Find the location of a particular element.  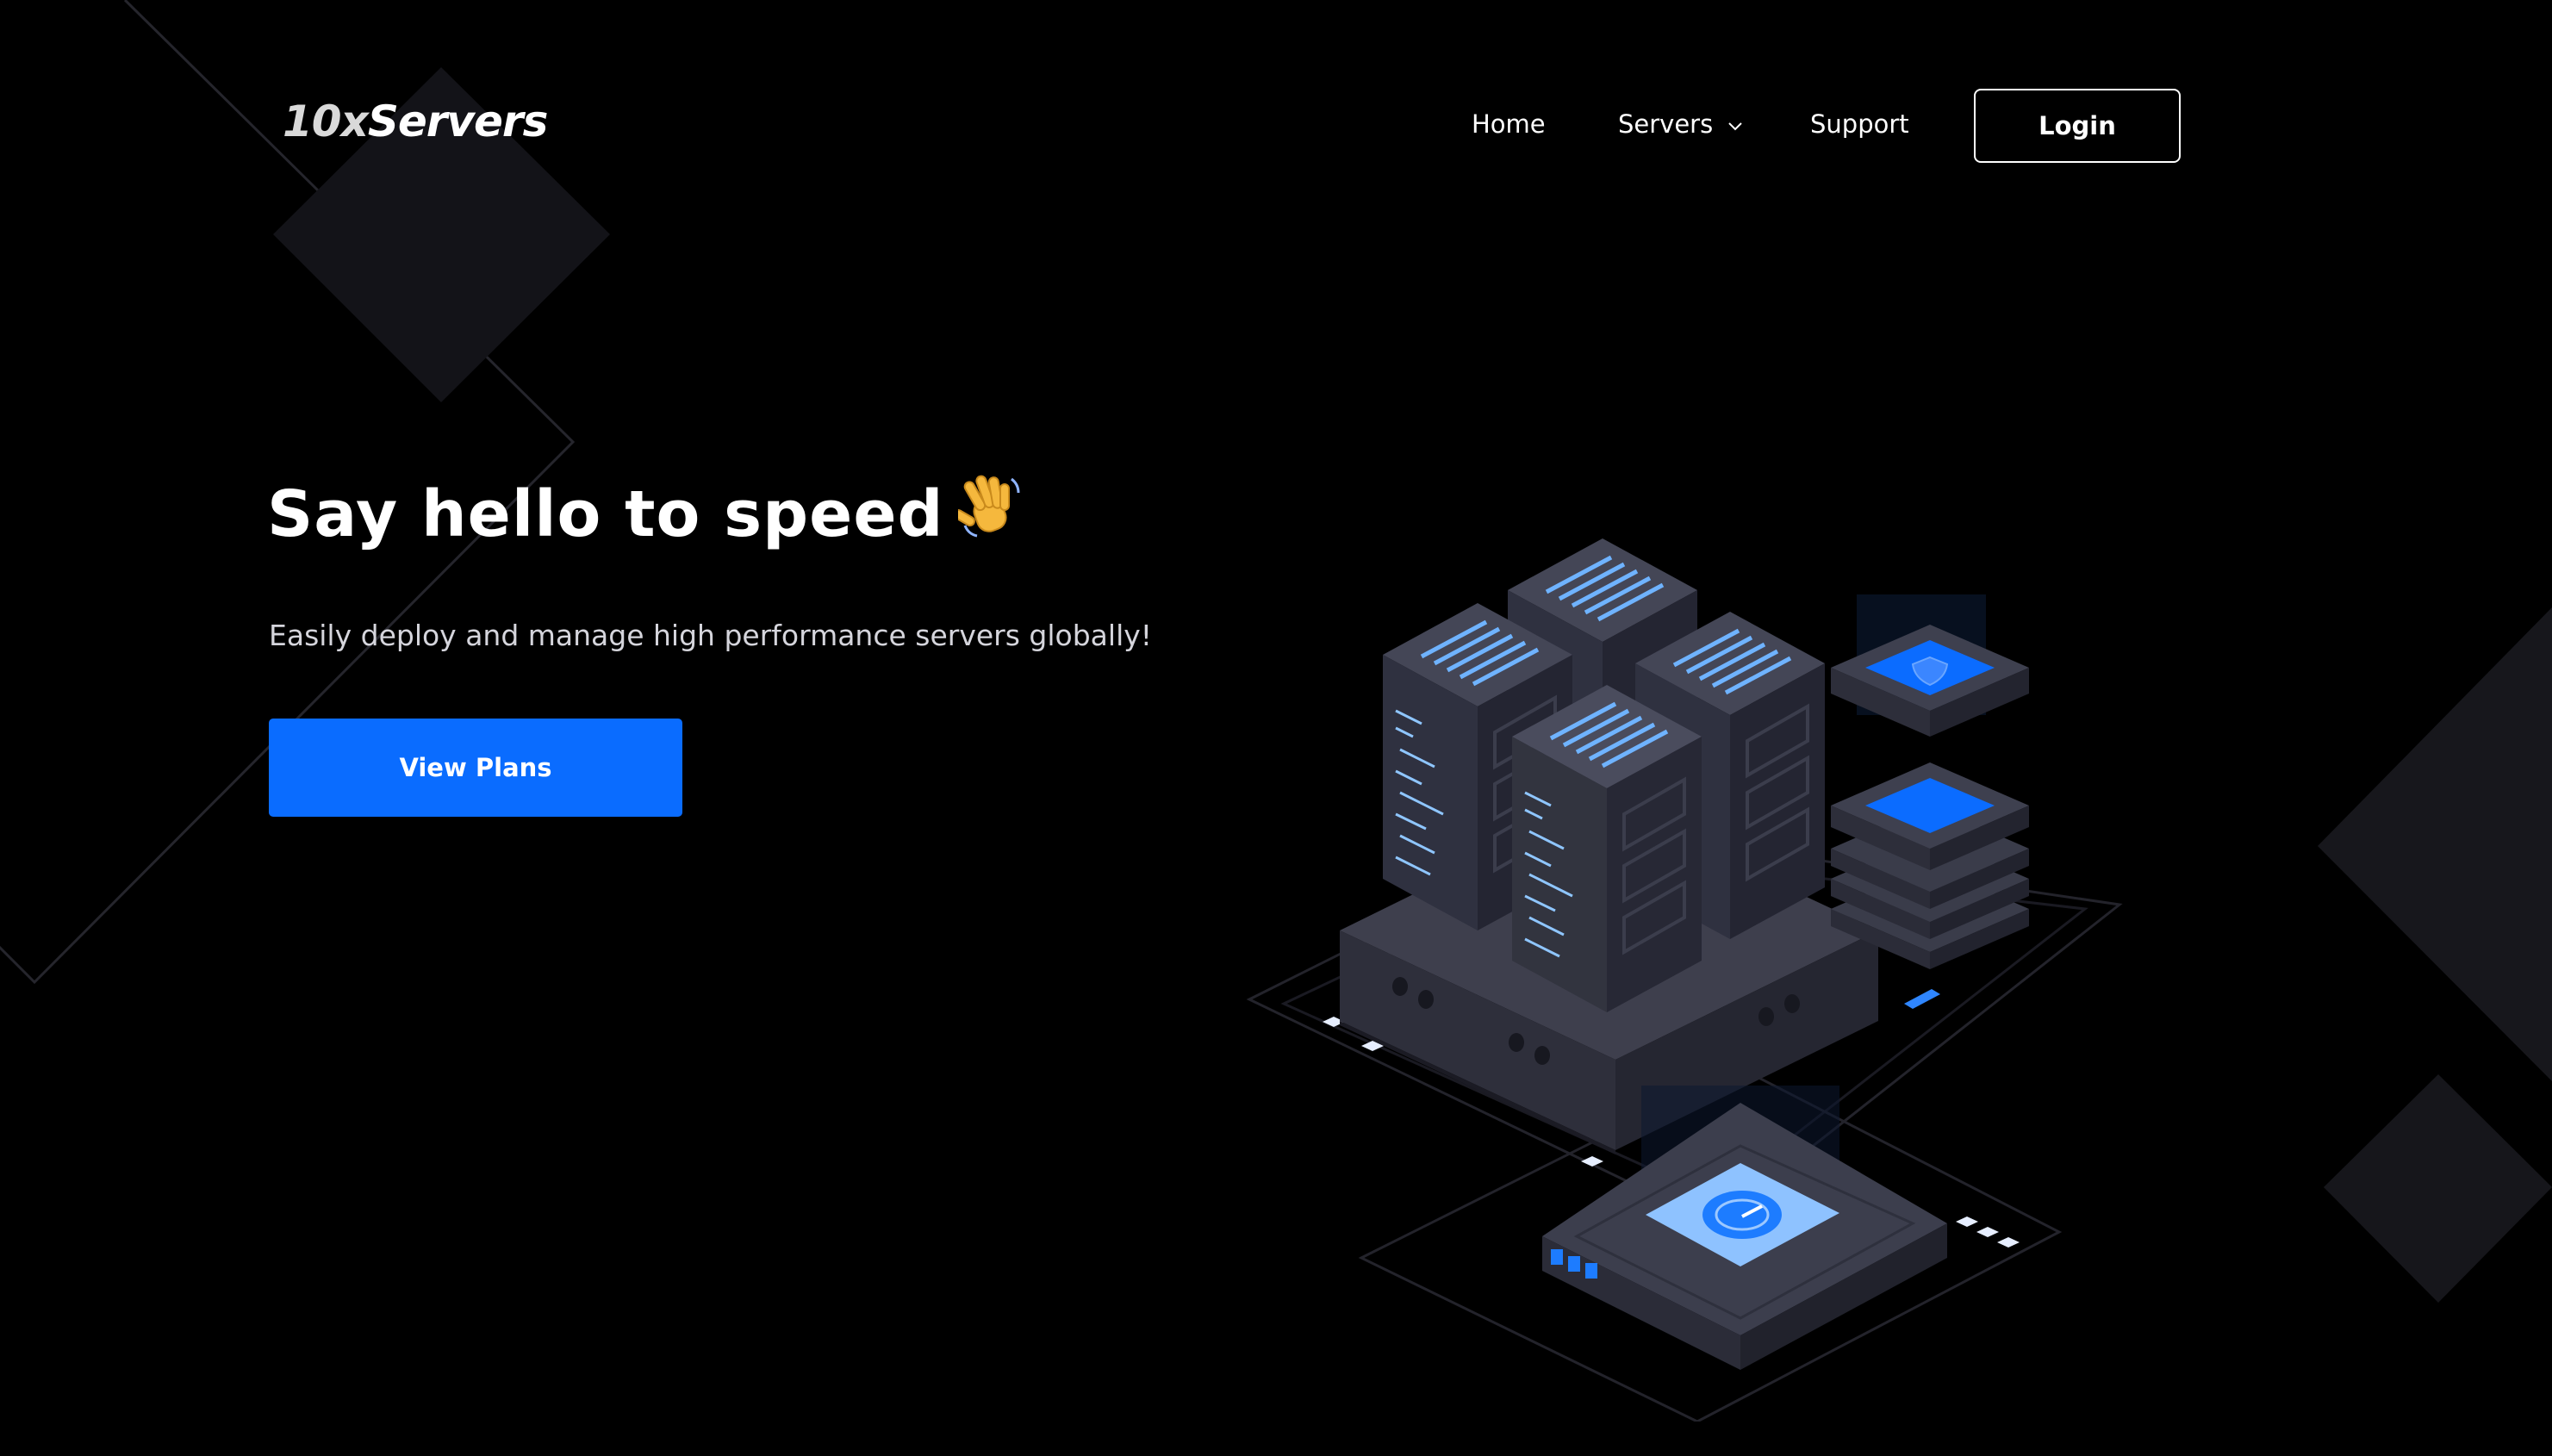

top-navigation: Home Servers Support Login is located at coordinates (1276, 127).